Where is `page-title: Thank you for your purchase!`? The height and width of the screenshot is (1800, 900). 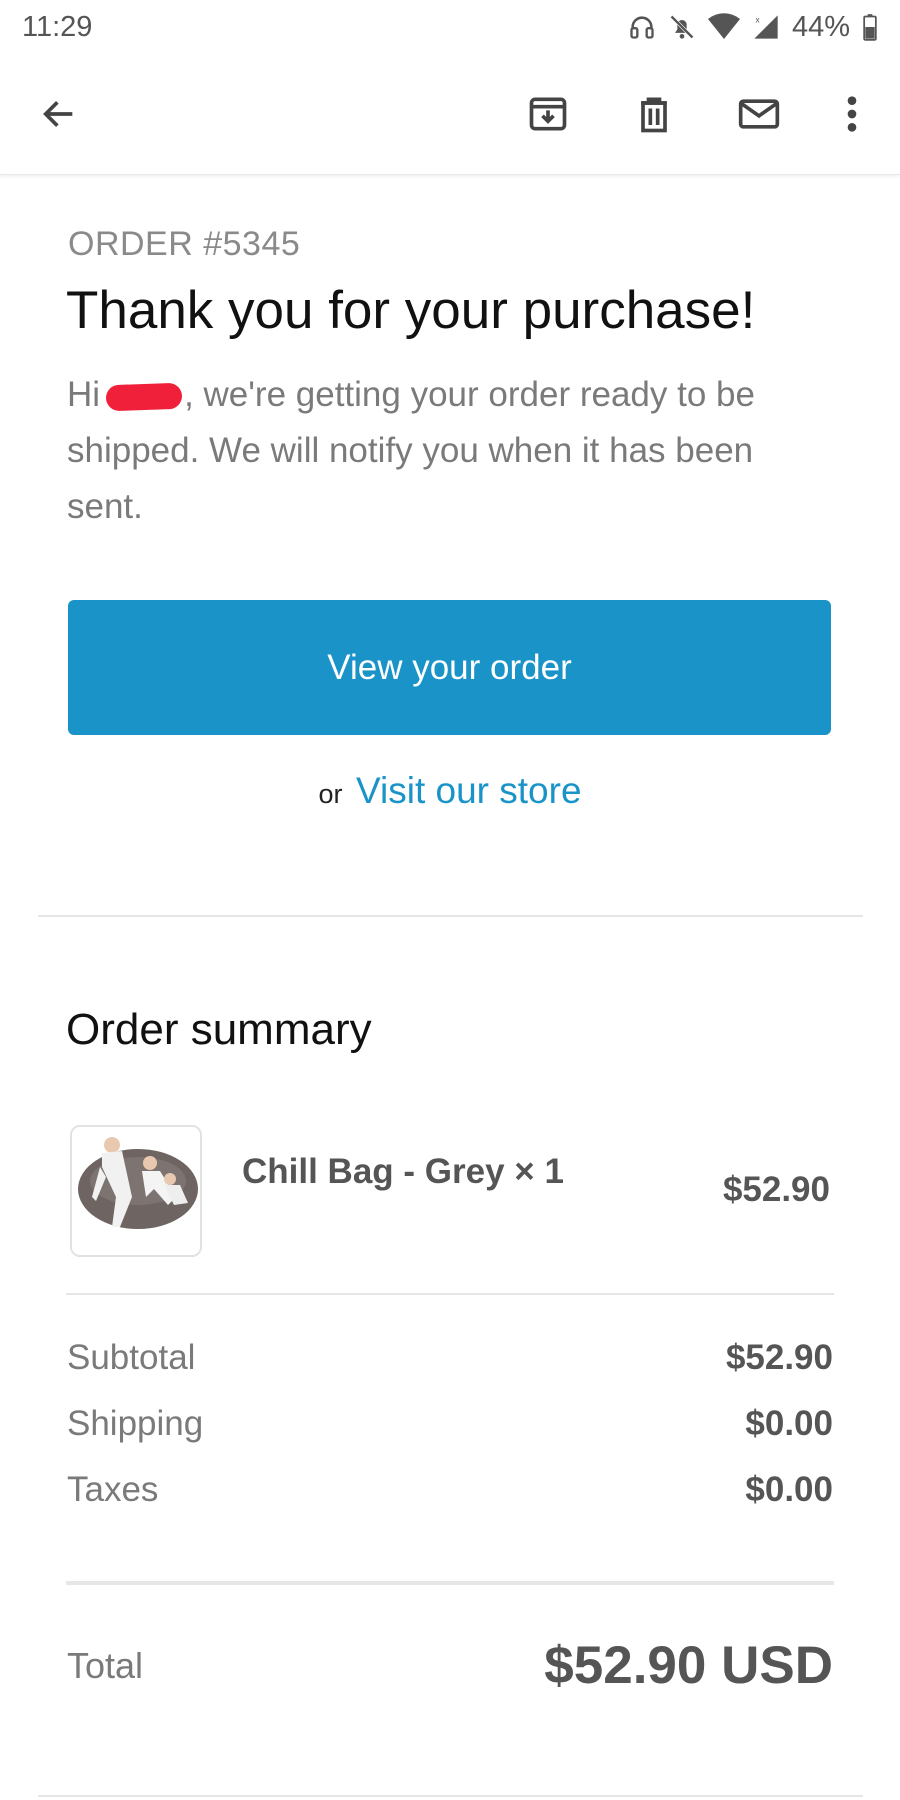 page-title: Thank you for your purchase! is located at coordinates (411, 310).